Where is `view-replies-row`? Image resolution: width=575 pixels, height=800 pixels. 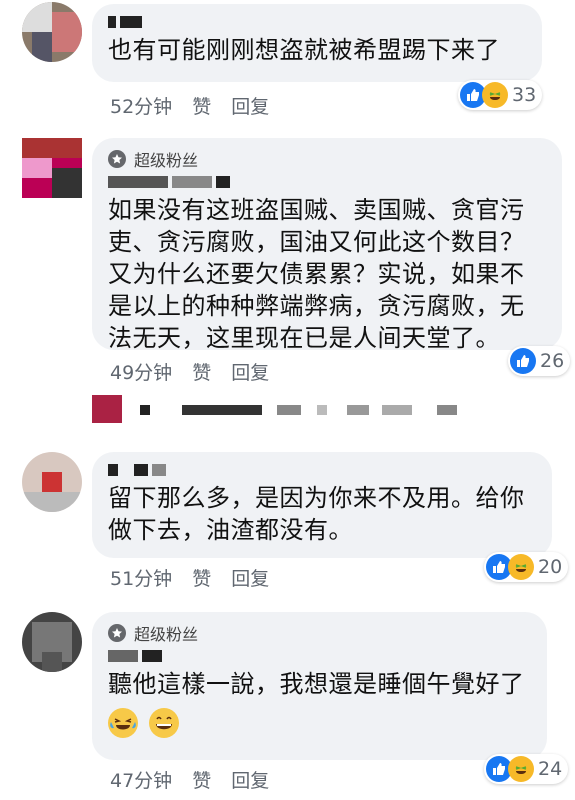 view-replies-row is located at coordinates (302, 408).